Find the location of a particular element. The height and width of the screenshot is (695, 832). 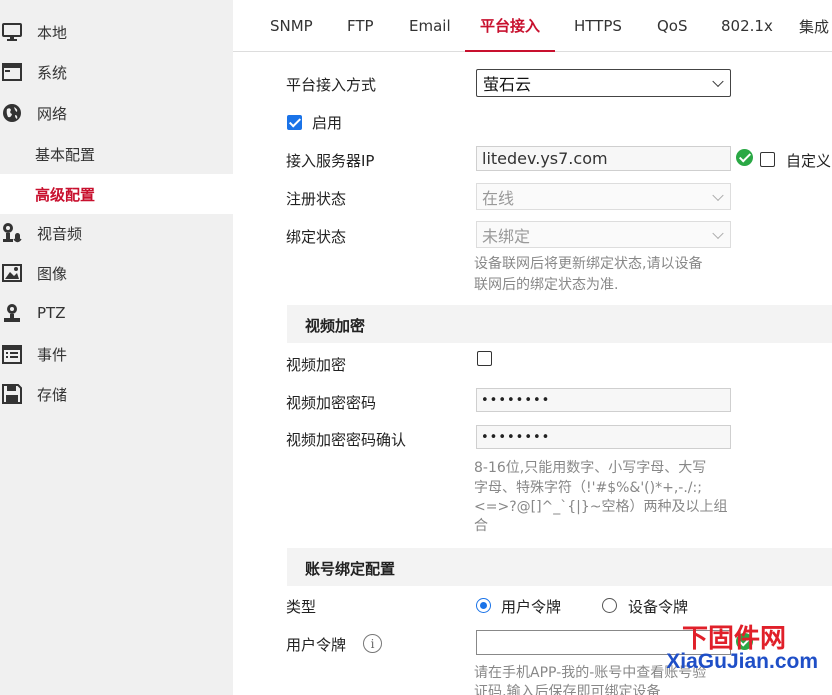

section-title: 账号绑定配置 is located at coordinates (350, 569).